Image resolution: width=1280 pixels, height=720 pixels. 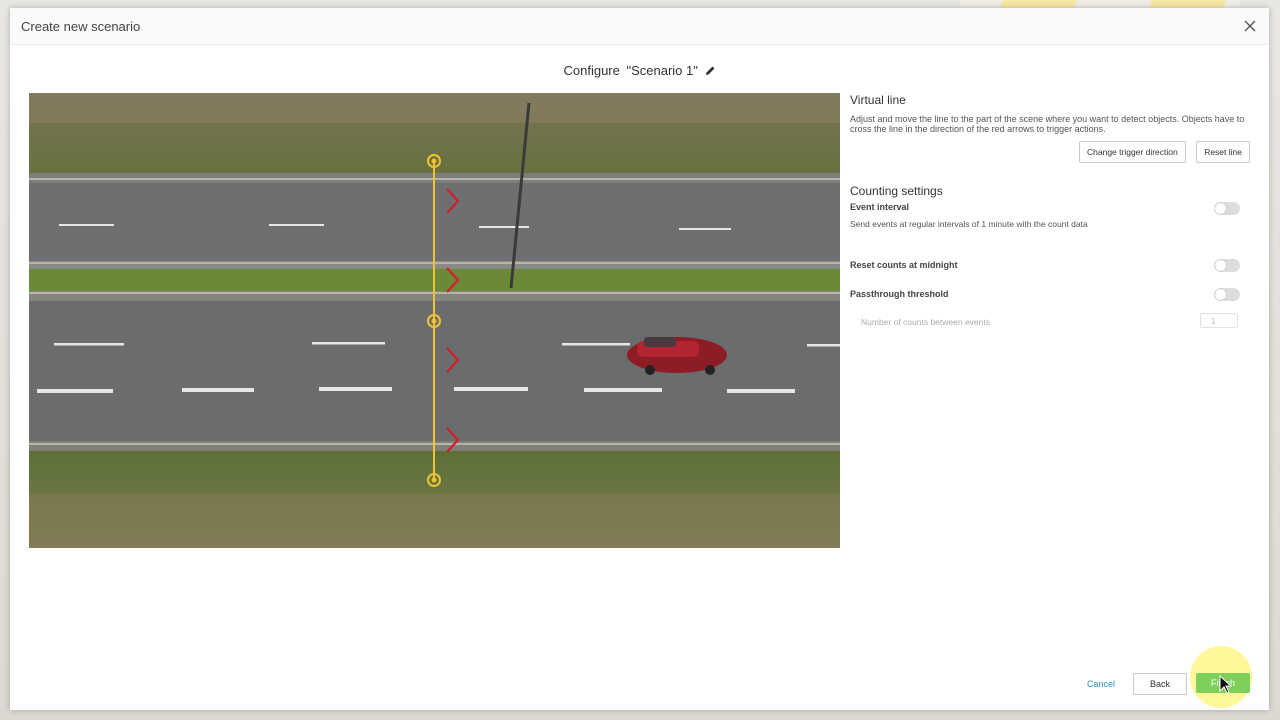 I want to click on cursor-icon, so click(x=1226, y=684).